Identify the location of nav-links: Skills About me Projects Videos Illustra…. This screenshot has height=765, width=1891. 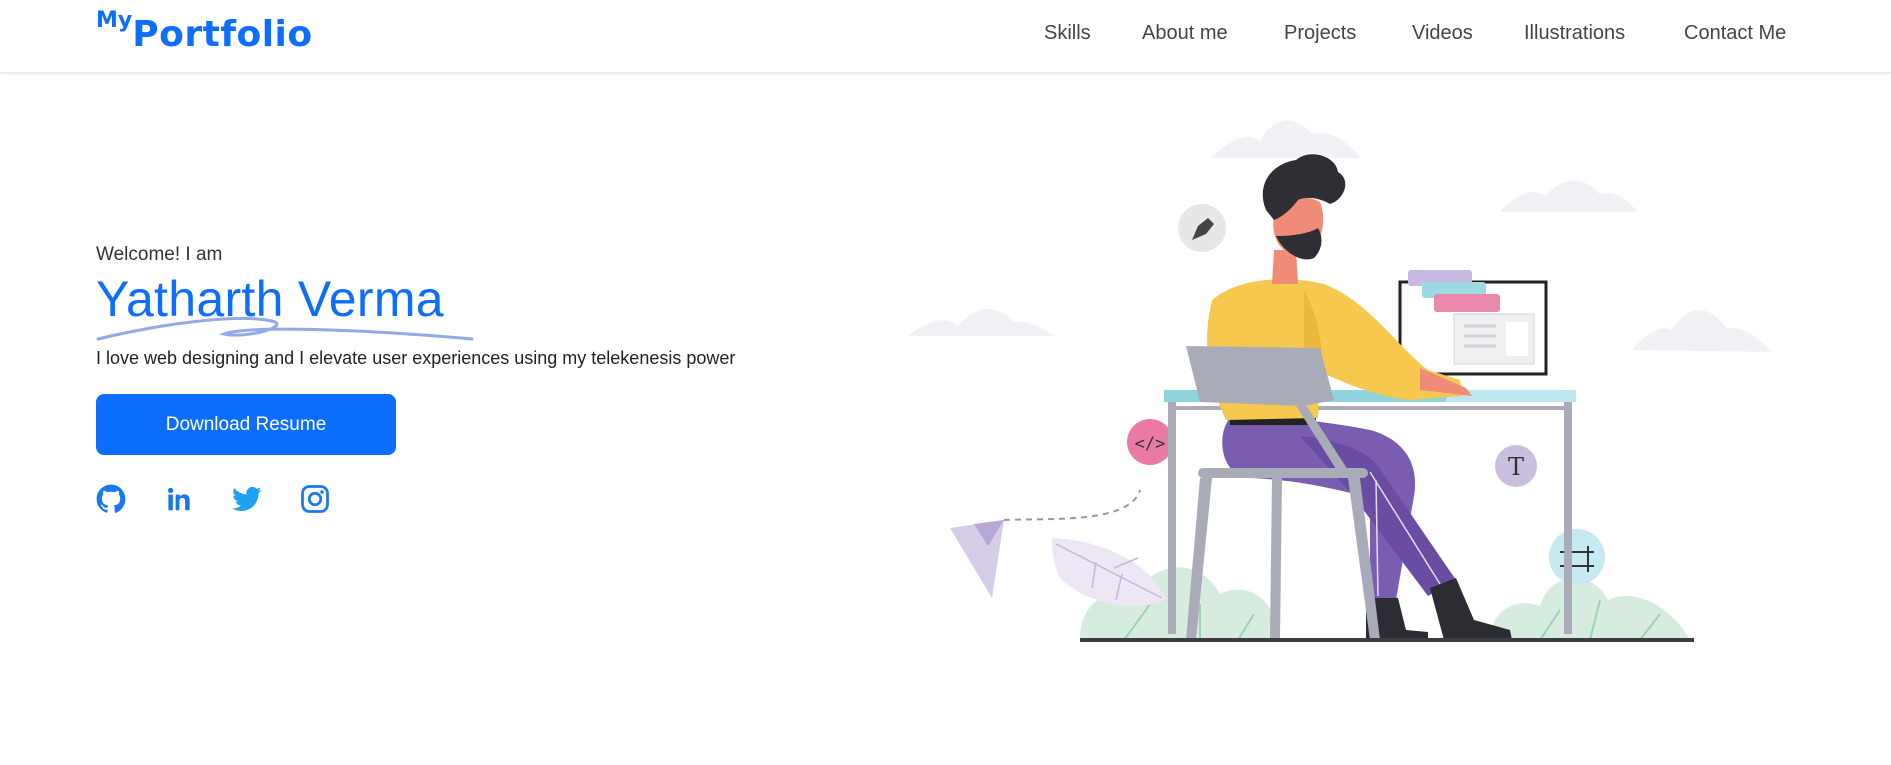
(945, 37).